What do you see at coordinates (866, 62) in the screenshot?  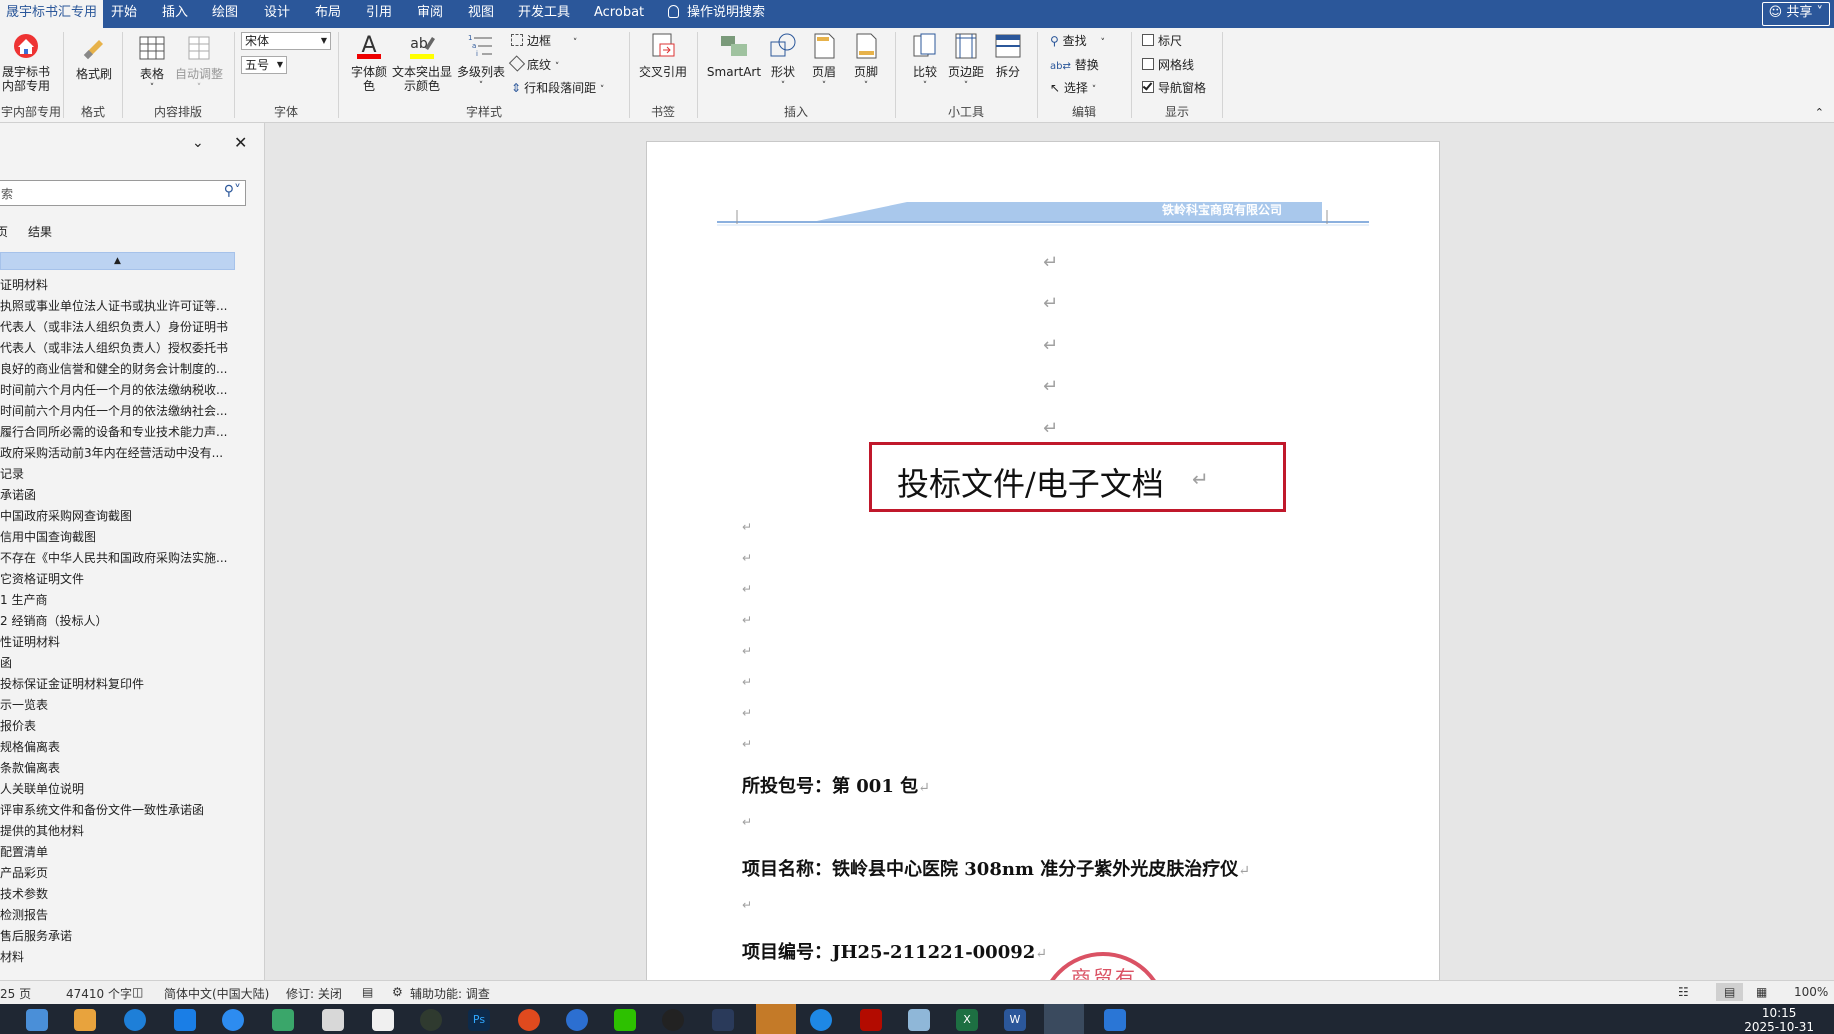 I see `footer-button: 页脚 ˅` at bounding box center [866, 62].